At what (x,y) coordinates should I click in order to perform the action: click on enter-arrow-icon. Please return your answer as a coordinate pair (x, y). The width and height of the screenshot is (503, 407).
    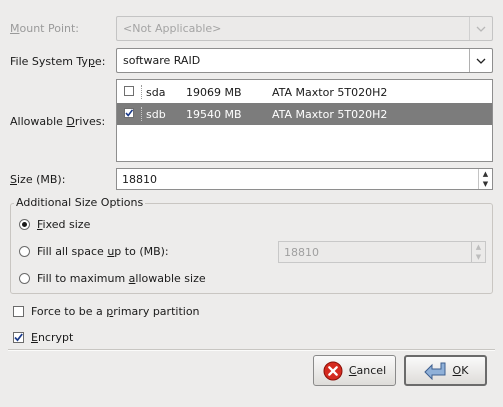
    Looking at the image, I should click on (434, 371).